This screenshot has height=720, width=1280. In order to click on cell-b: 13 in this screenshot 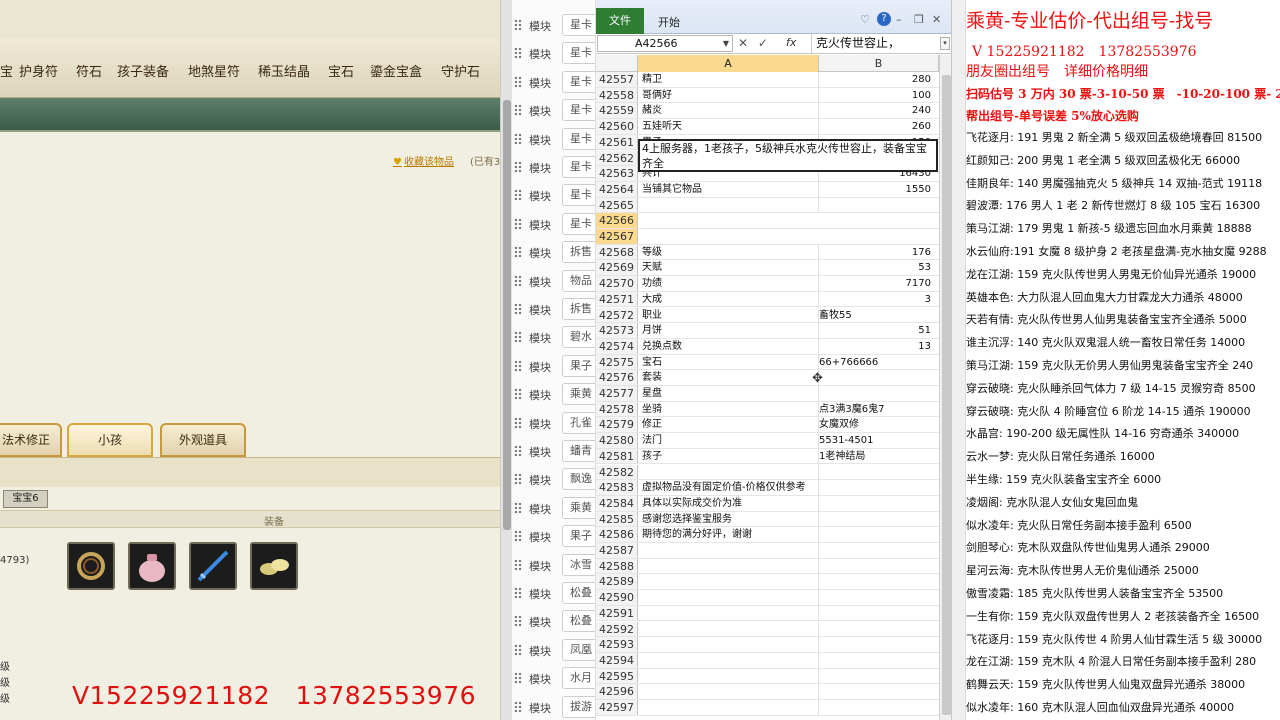, I will do `click(877, 346)`.